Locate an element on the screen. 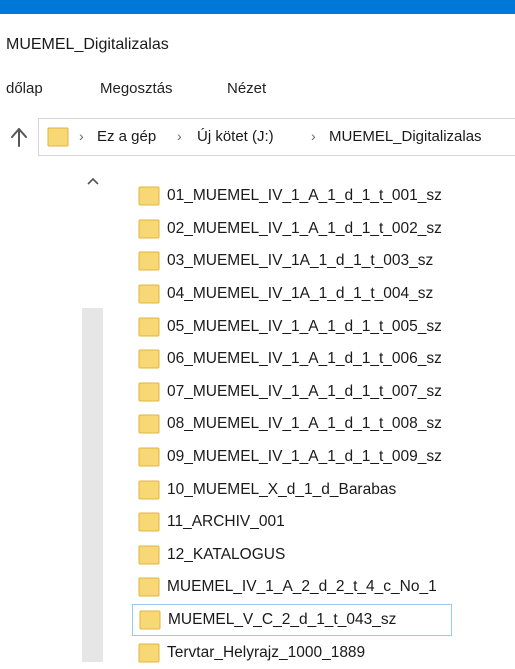  list-item: MUEMEL_IV_1_A_2_d_2_t_4_c_No_1 is located at coordinates (326, 587).